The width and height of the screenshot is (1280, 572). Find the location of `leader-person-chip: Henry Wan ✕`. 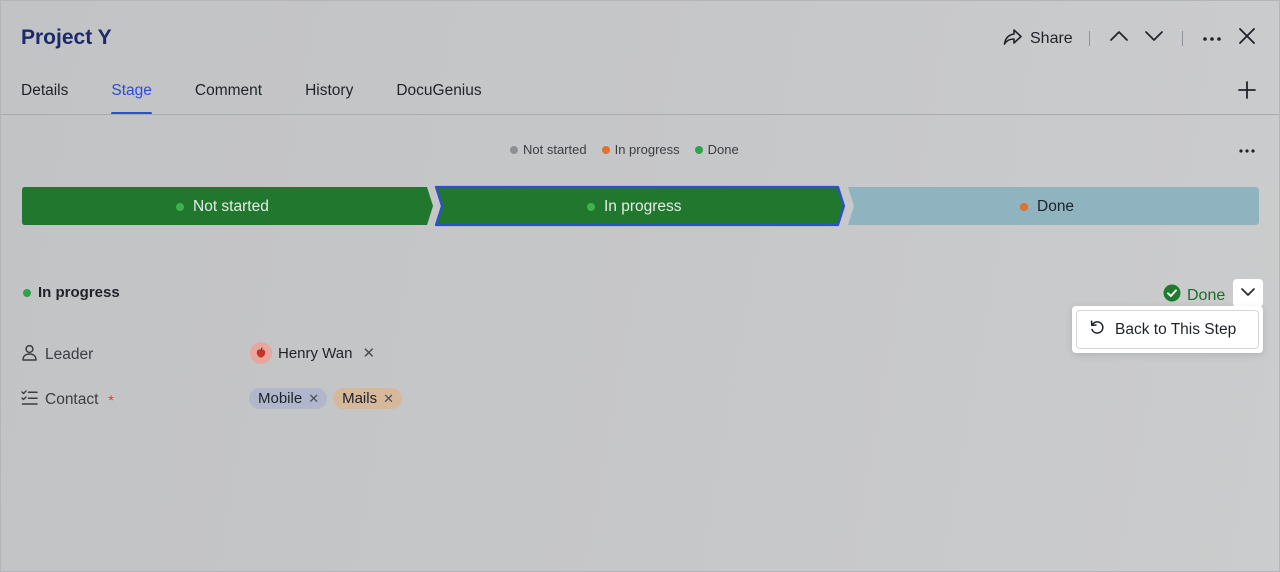

leader-person-chip: Henry Wan ✕ is located at coordinates (312, 353).